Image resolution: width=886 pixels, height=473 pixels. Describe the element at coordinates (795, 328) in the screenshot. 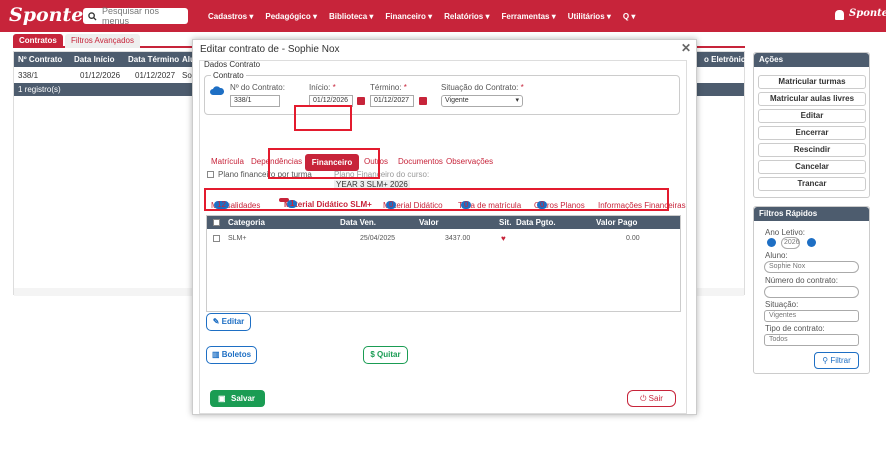

I see `tipo-label: Tipo de contrato:` at that location.